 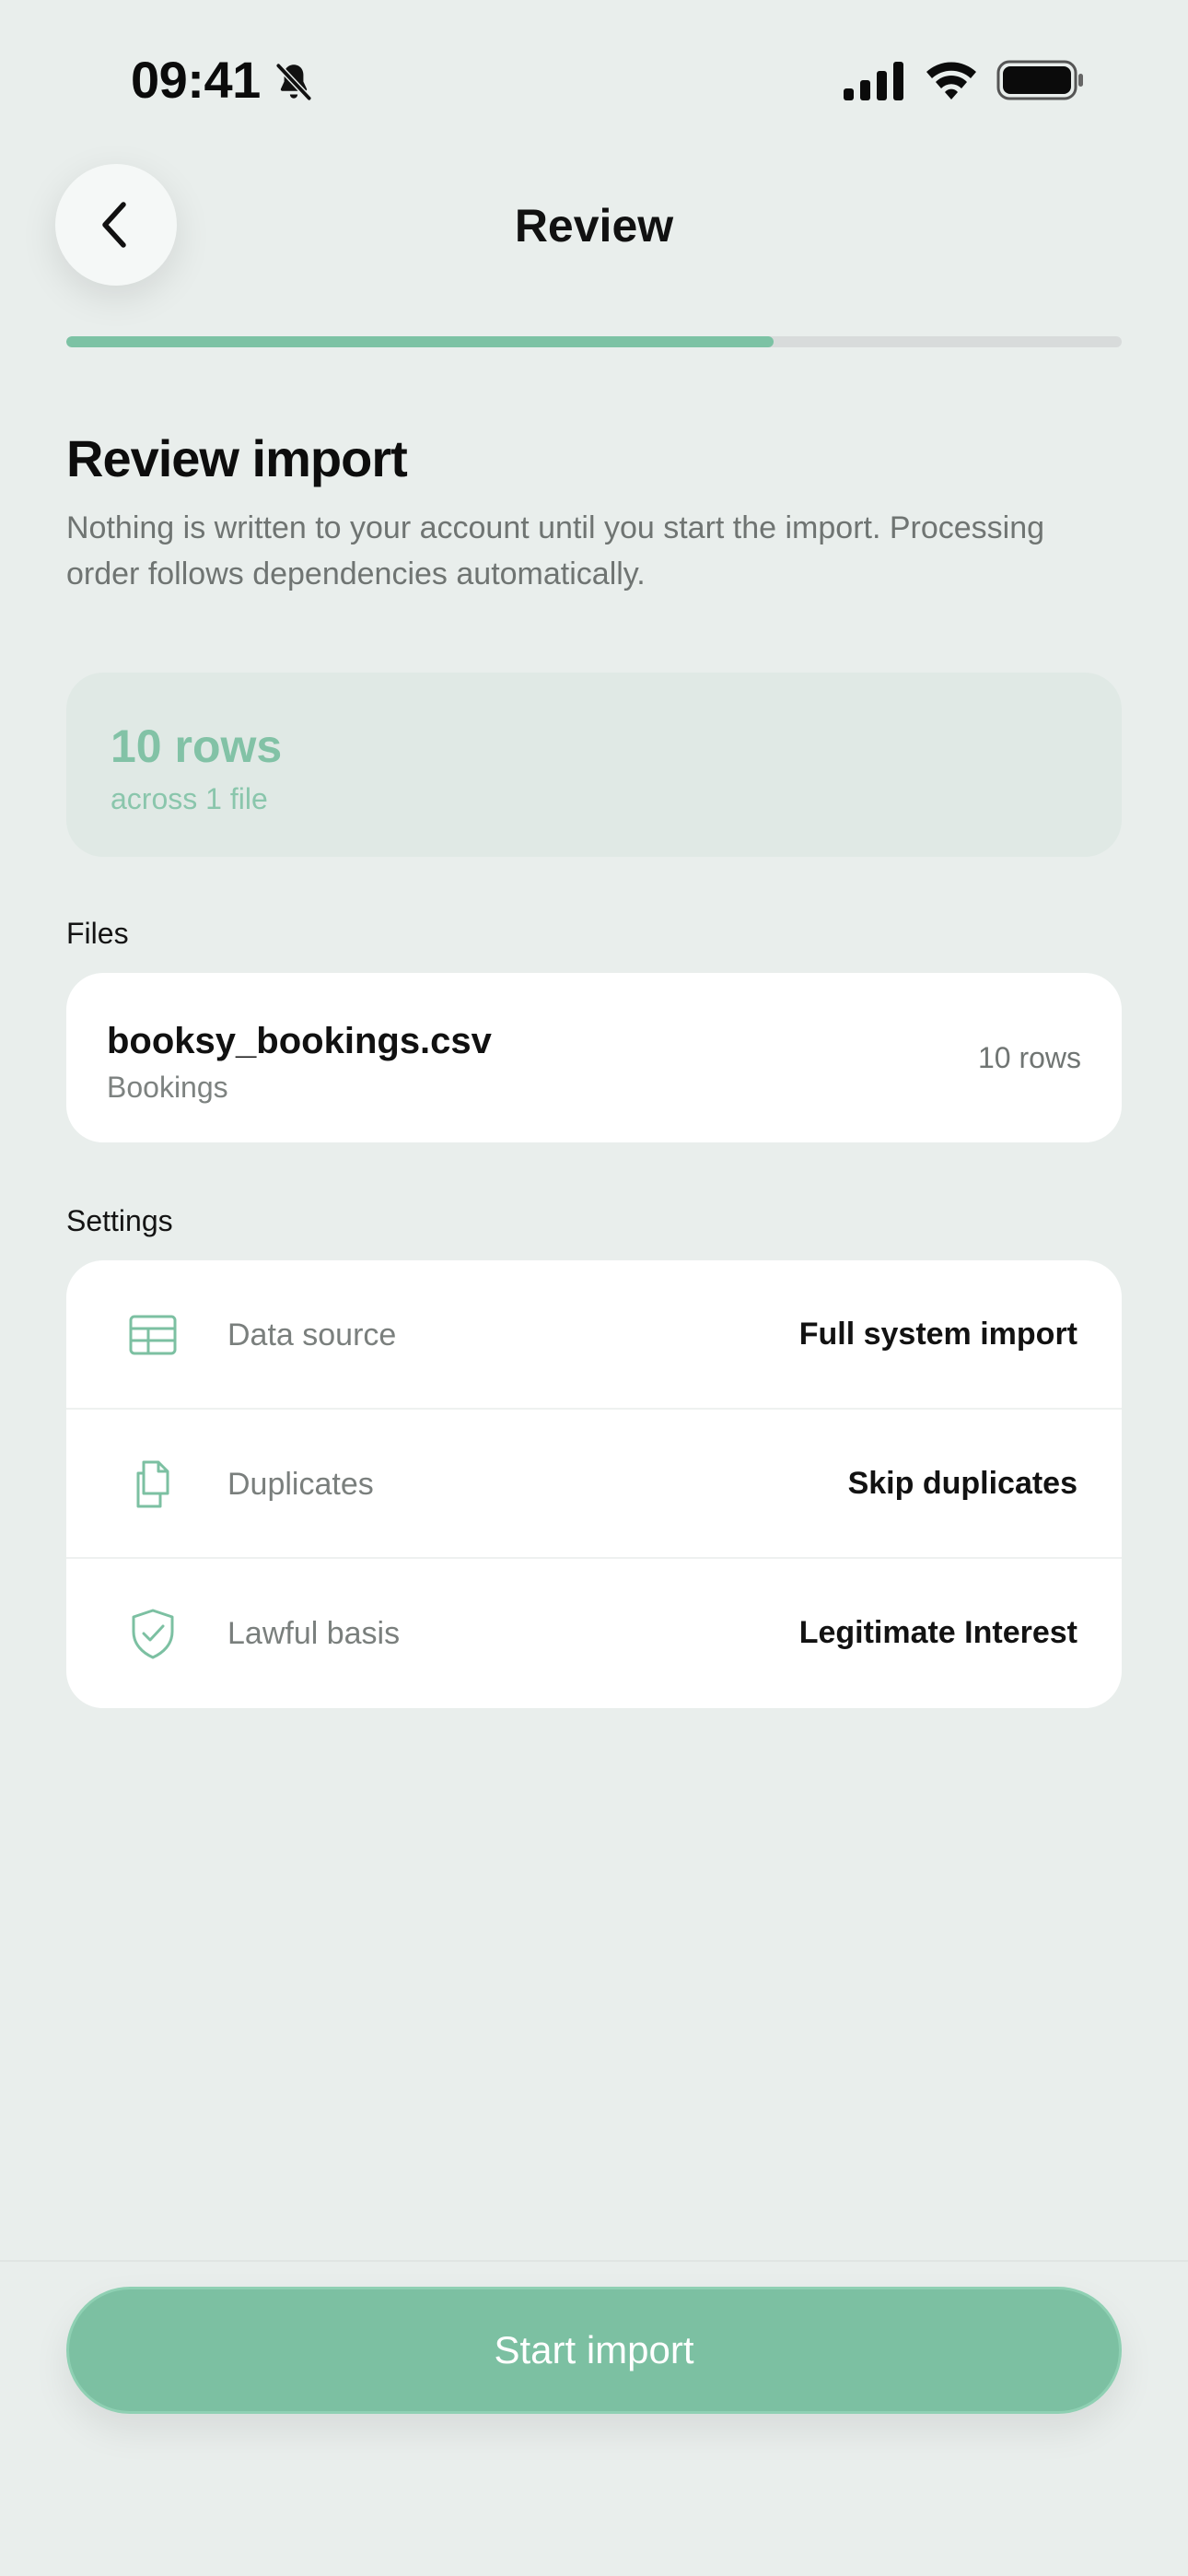 I want to click on section-heading: Review import, so click(x=237, y=458).